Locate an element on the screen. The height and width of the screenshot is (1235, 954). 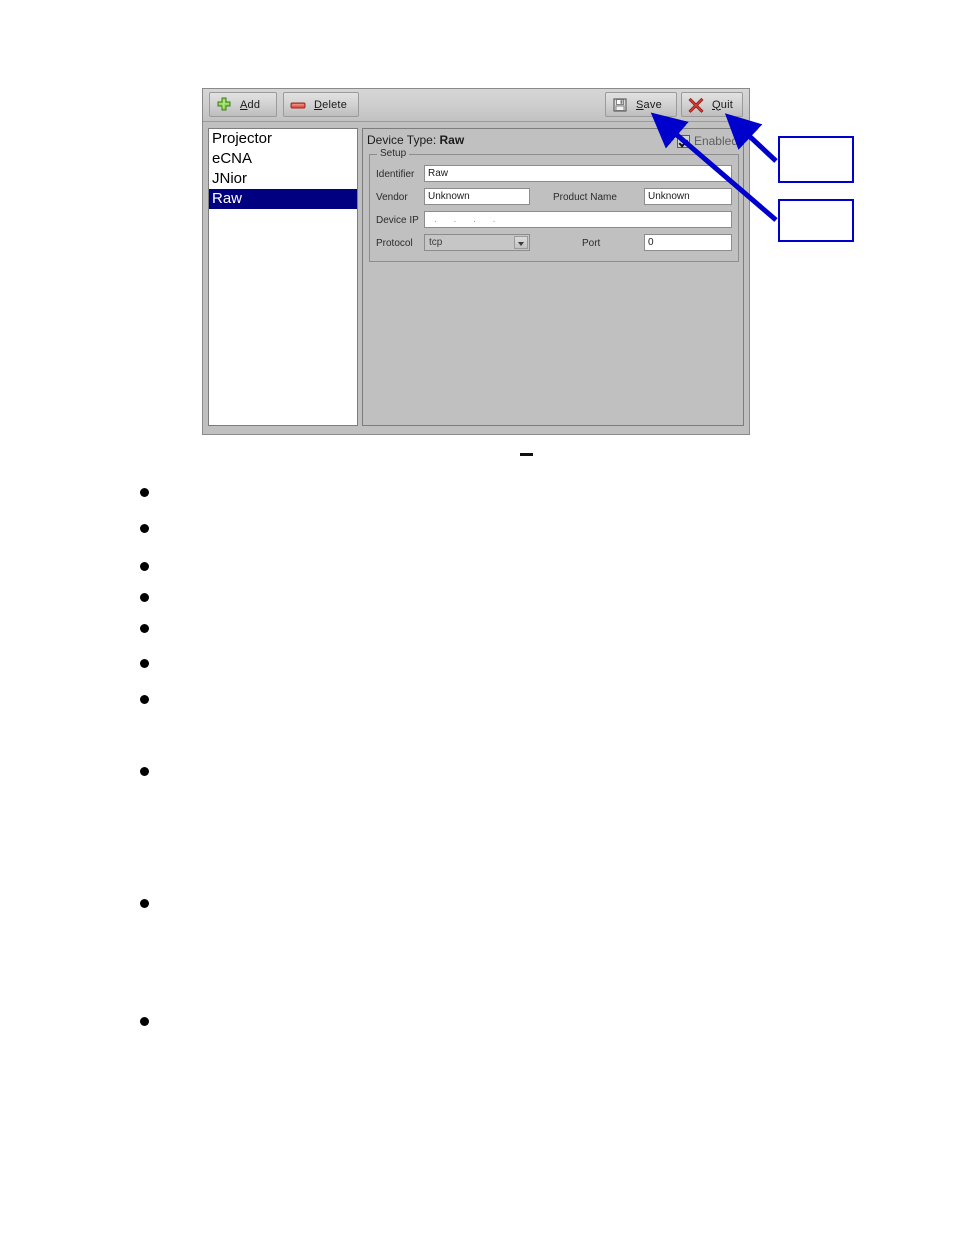
enabled-checkbox-label: Enabled is located at coordinates (715, 141).